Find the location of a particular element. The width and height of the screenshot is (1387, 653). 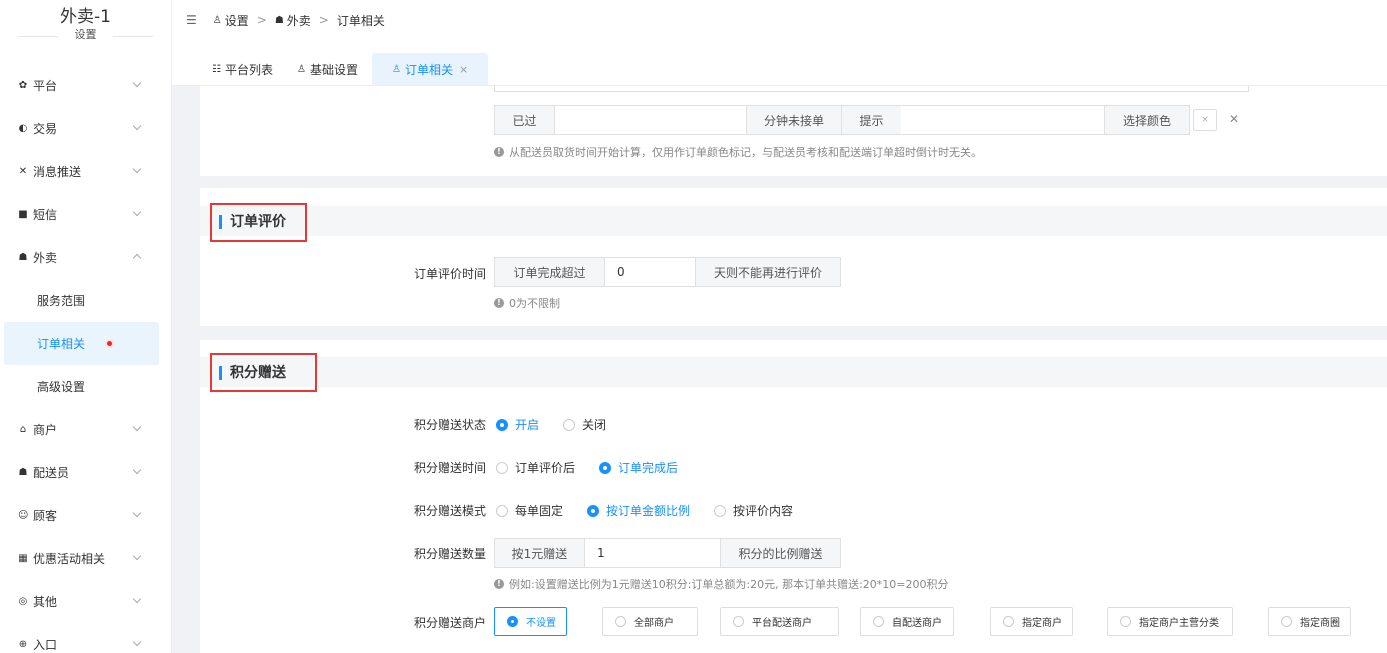

merchant-option-none: 不设置 is located at coordinates (530, 621).